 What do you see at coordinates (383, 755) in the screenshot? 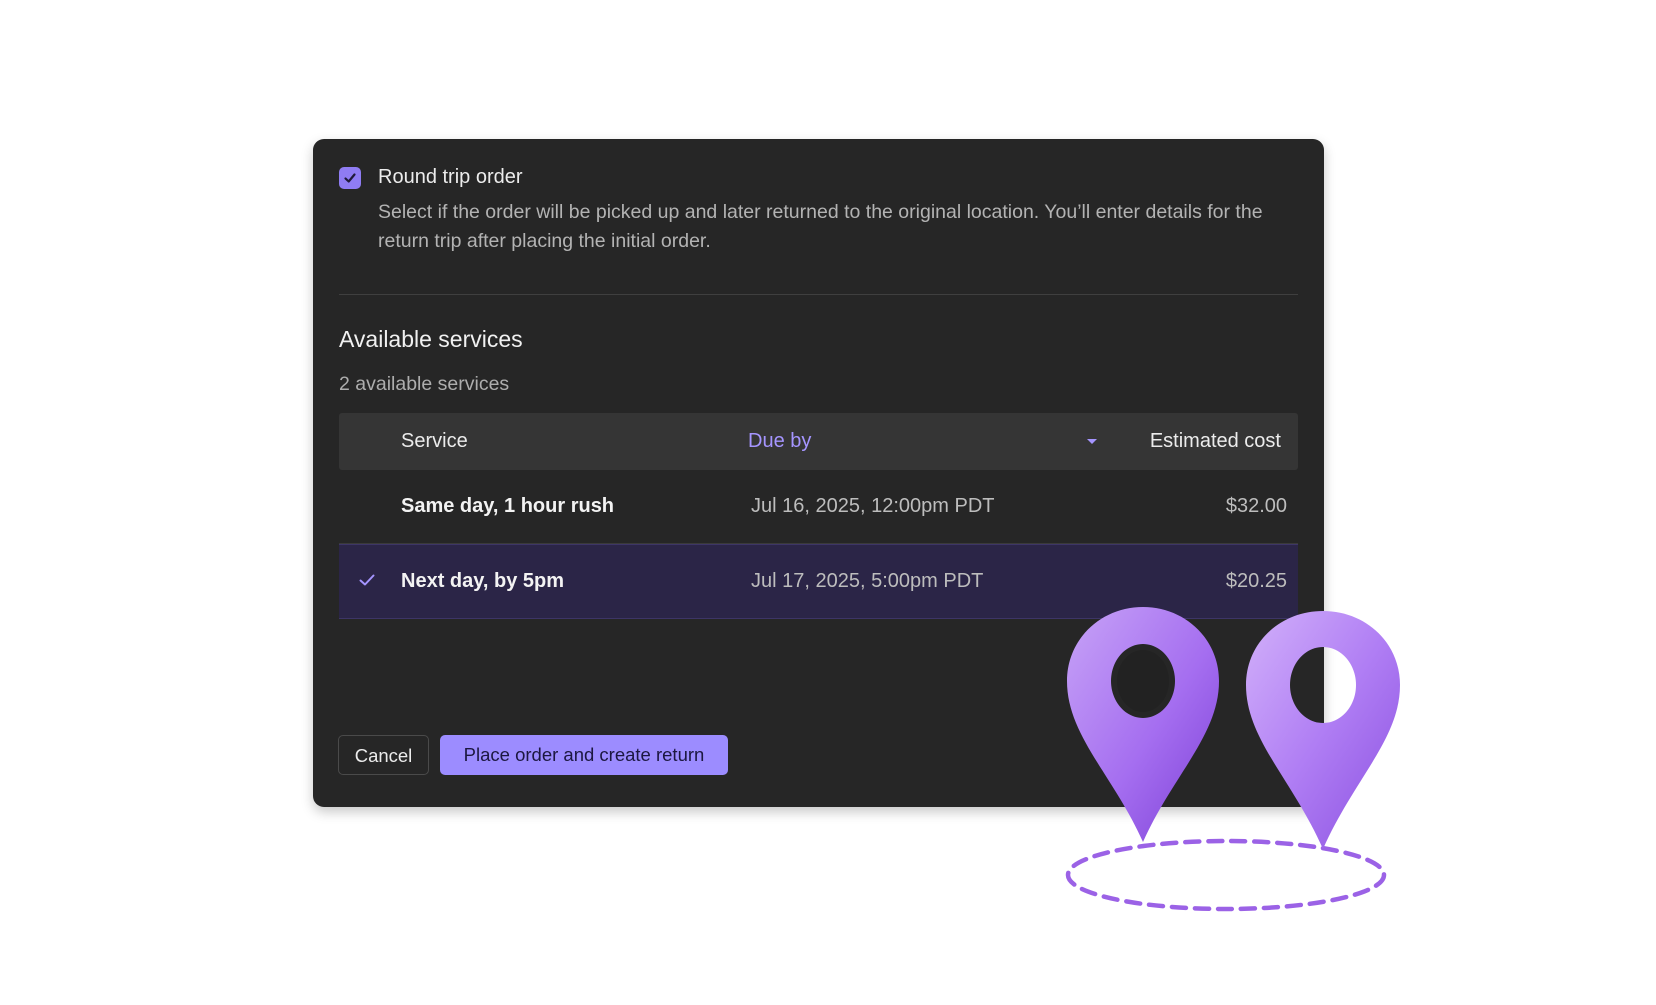
I see `cancel-button: Cancel` at bounding box center [383, 755].